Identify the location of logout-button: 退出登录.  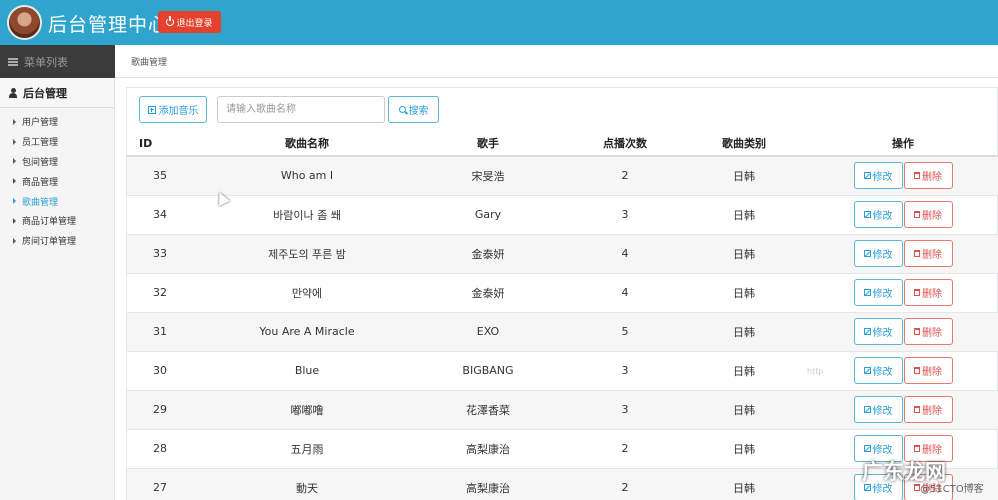
(189, 22).